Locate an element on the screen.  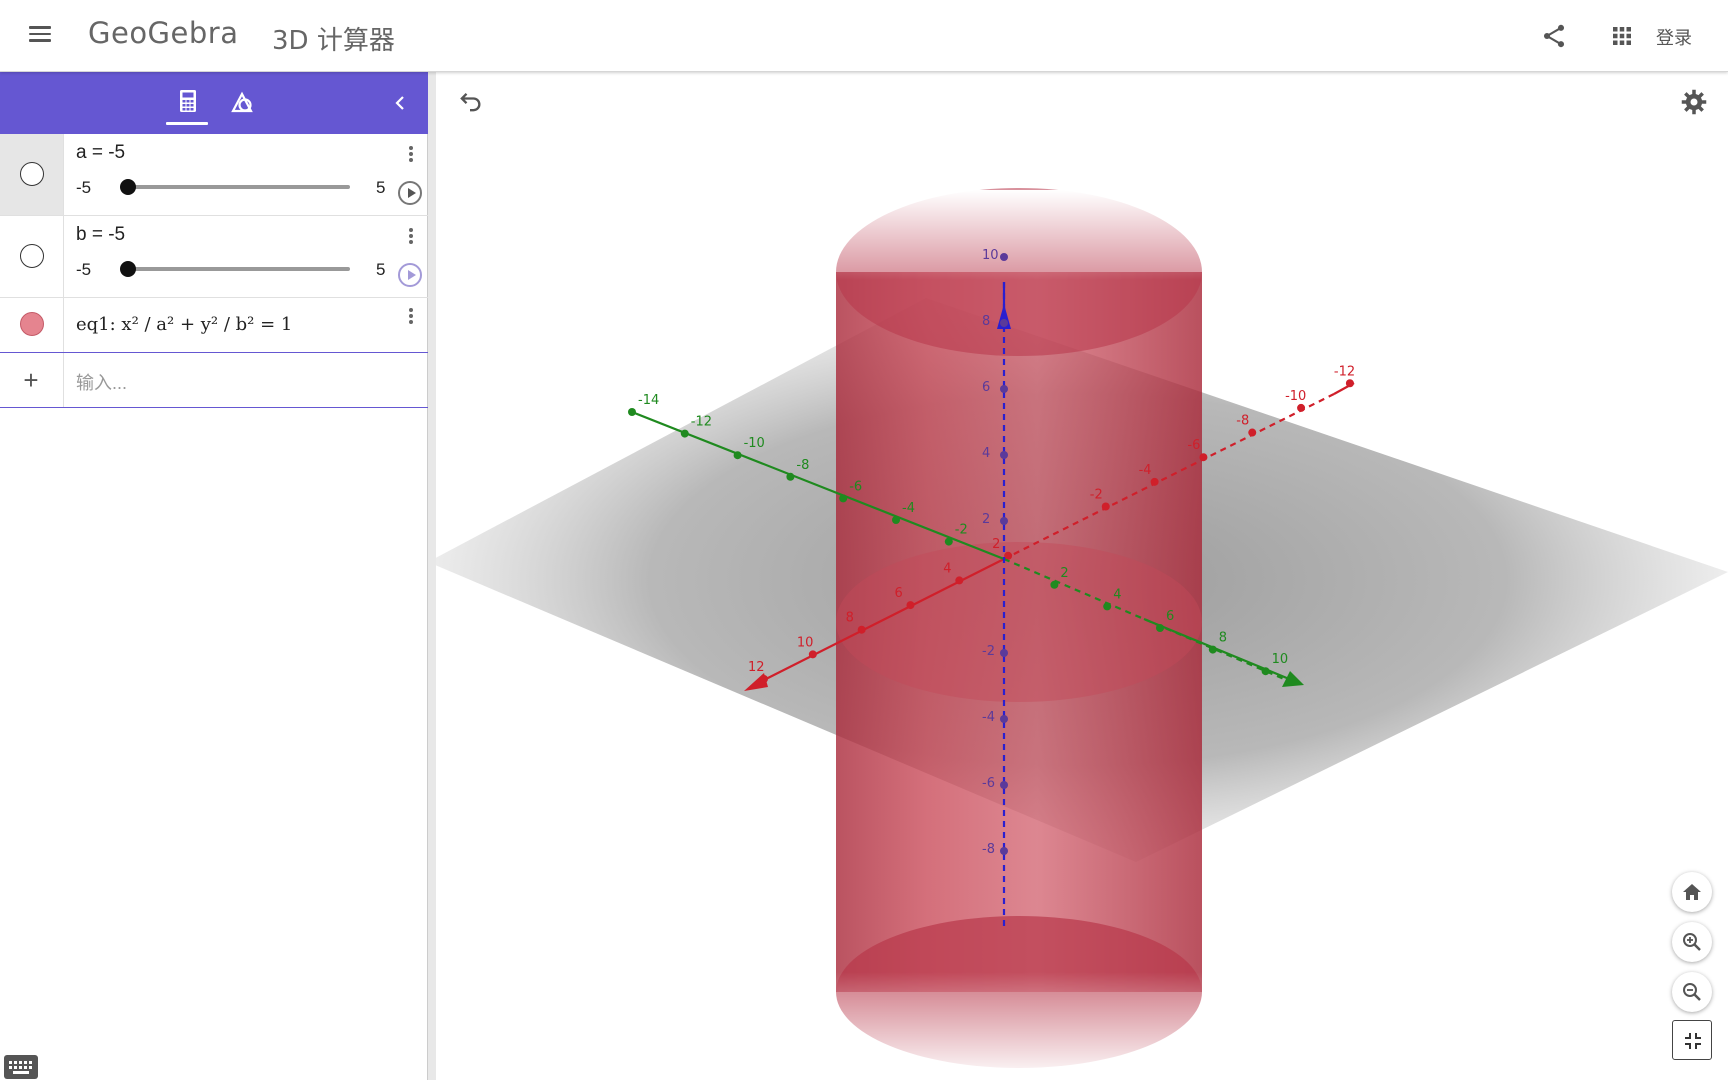
tab-algebra is located at coordinates (188, 103).